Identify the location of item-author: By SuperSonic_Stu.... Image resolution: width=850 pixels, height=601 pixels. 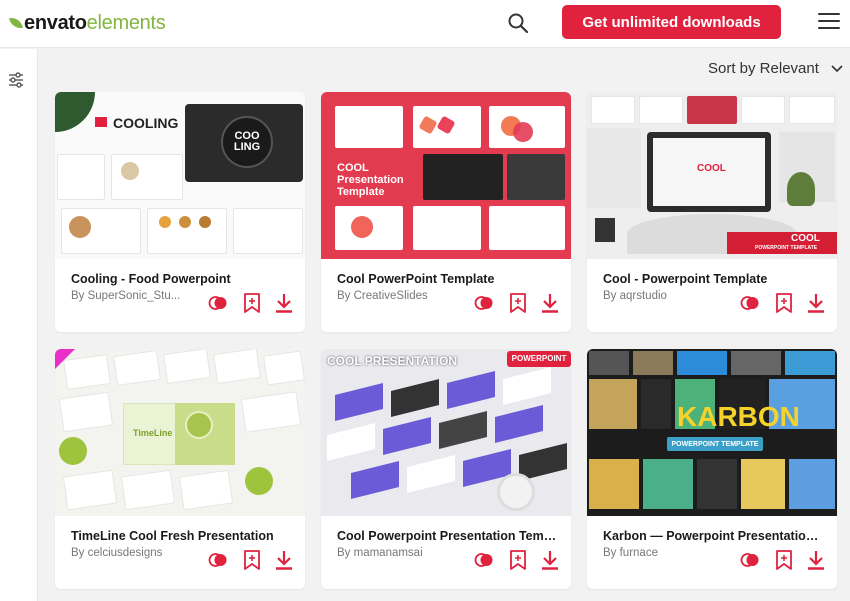
(135, 296).